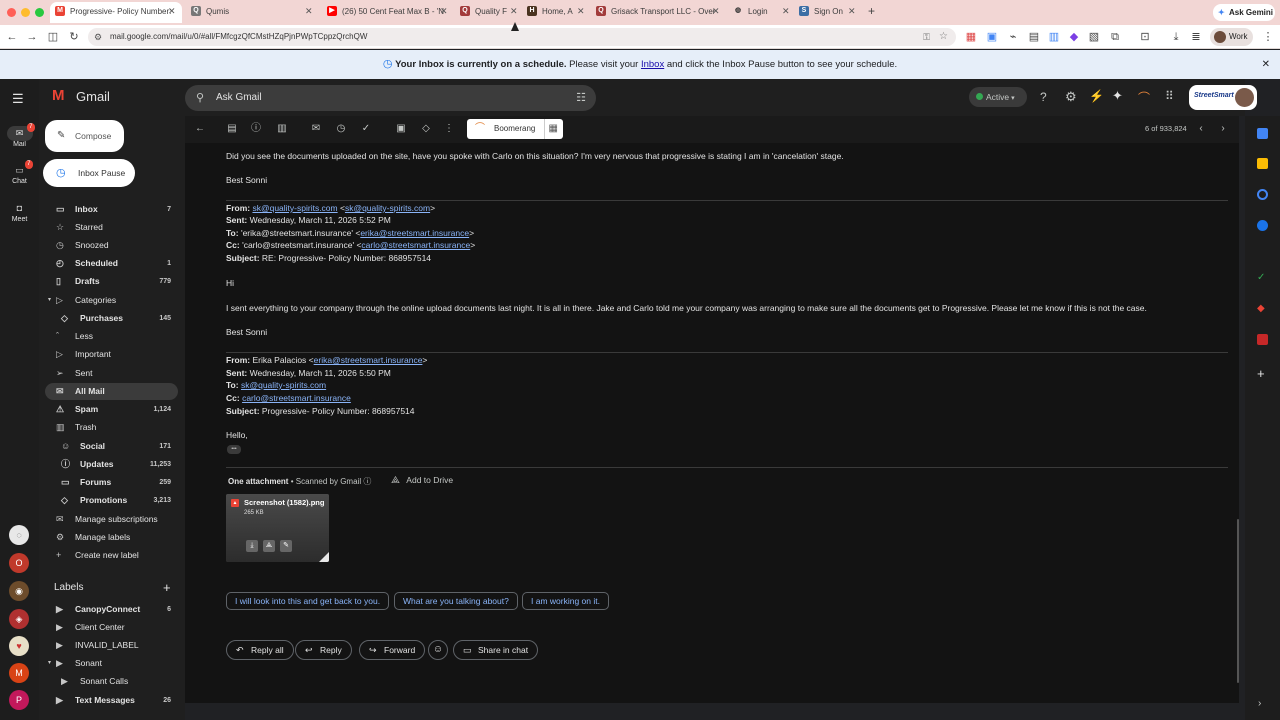 This screenshot has height=720, width=1280. I want to click on rail-meet: ◘ Meet, so click(19, 215).